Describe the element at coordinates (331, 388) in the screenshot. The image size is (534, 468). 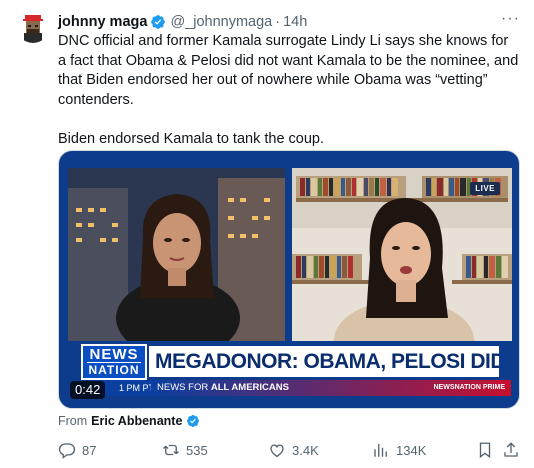
I see `news-ticker: NEWS FOR ALL AMERICANS NEWSNATION PRIME` at that location.